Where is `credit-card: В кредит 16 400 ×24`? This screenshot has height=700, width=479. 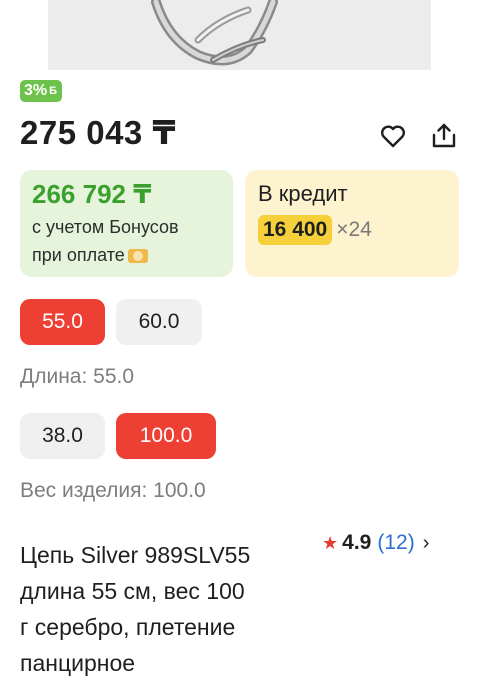
credit-card: В кредит 16 400 ×24 is located at coordinates (352, 223).